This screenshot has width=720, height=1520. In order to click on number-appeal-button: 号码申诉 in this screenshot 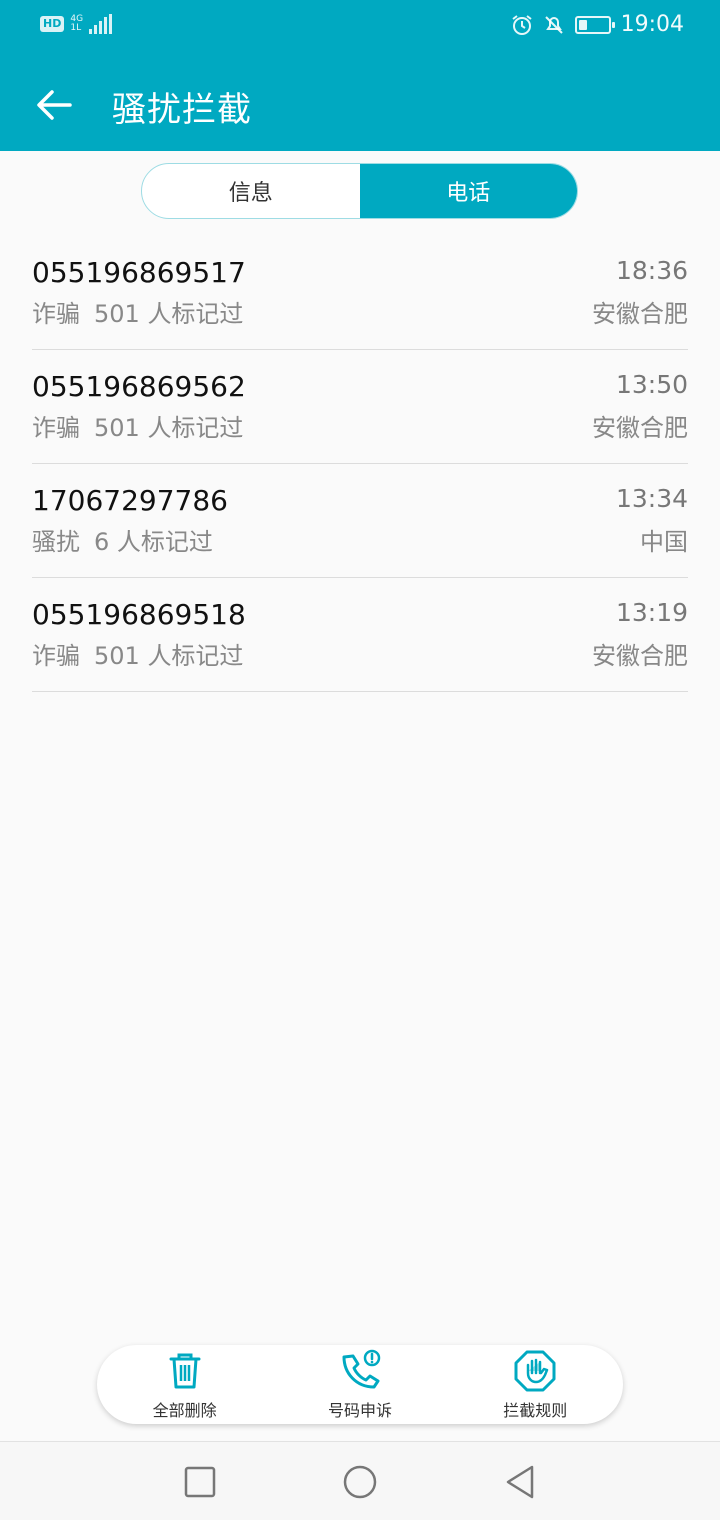, I will do `click(360, 1385)`.